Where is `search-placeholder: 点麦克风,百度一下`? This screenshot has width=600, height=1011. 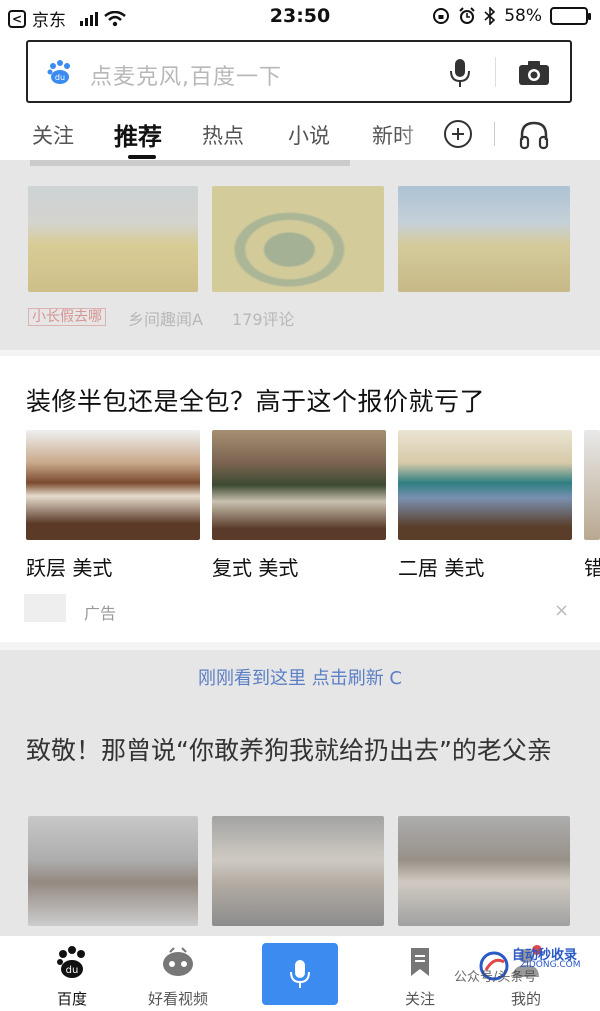 search-placeholder: 点麦克风,百度一下 is located at coordinates (186, 75).